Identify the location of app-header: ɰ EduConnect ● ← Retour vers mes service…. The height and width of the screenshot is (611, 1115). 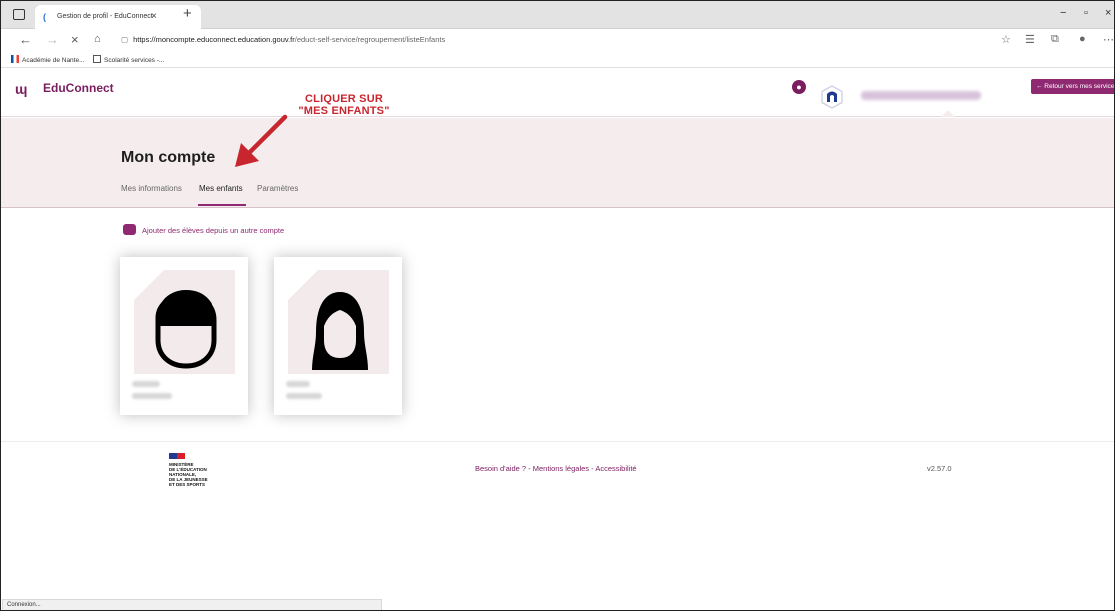
(557, 93).